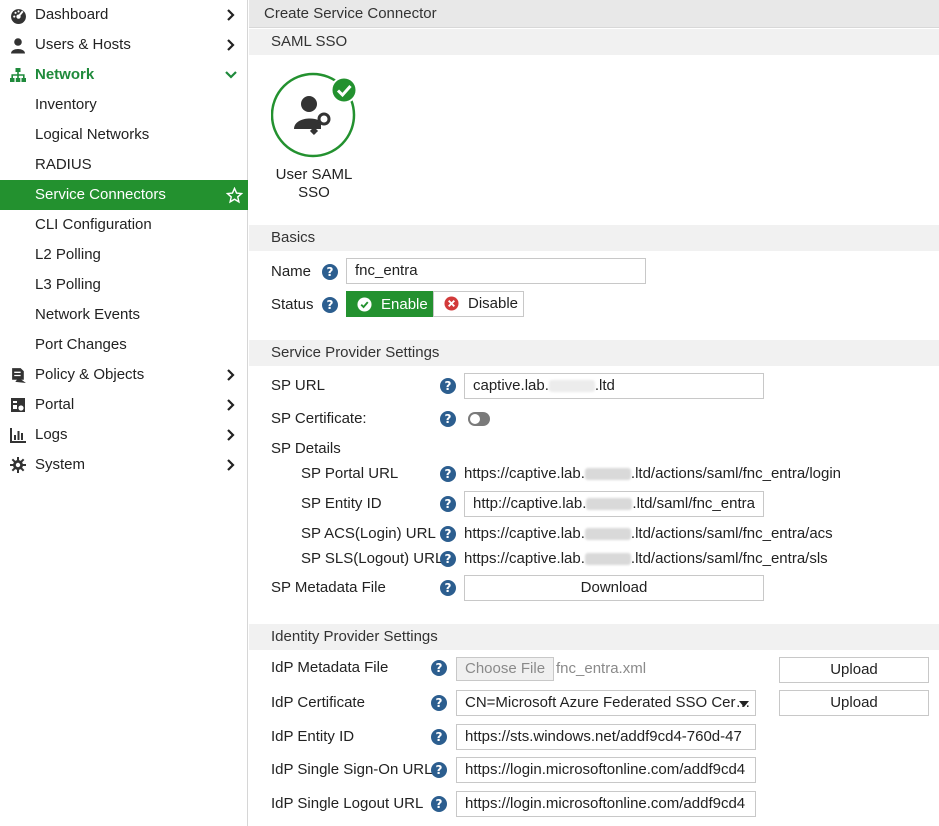 This screenshot has width=939, height=826. What do you see at coordinates (123, 15) in the screenshot?
I see `sidebar-item-dashboard: Dashboard` at bounding box center [123, 15].